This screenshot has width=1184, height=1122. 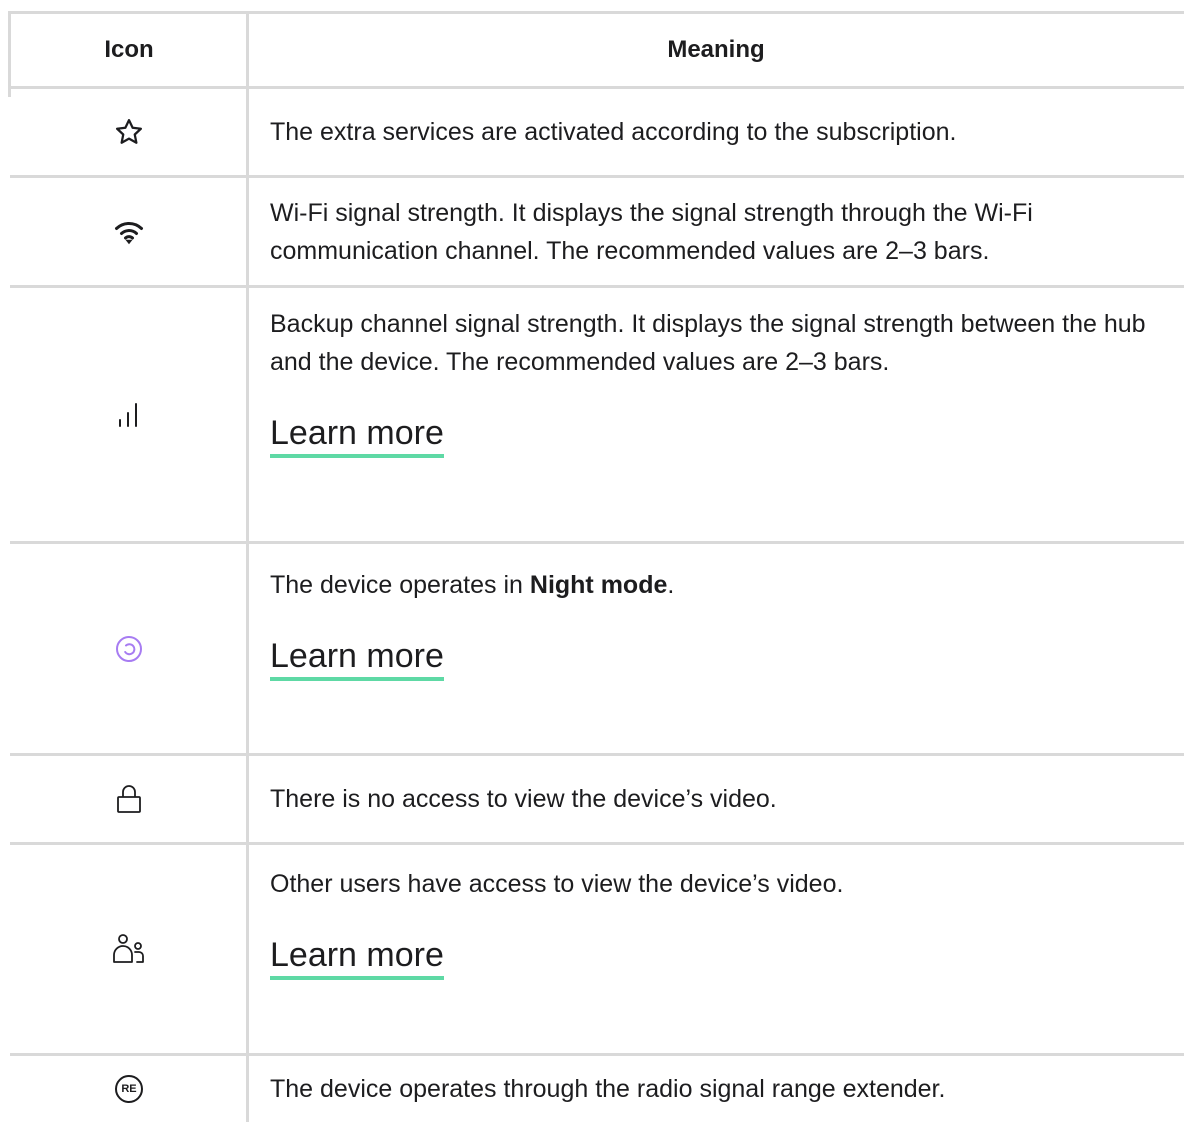 I want to click on night-mode-text-before: The device operates in, so click(x=400, y=585).